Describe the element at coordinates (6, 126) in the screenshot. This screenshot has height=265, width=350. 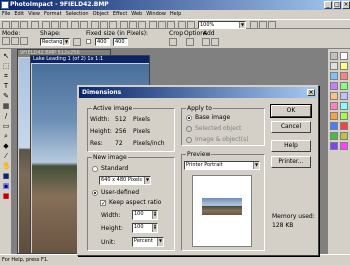
I see `eraser-tool-icon: ▭` at that location.